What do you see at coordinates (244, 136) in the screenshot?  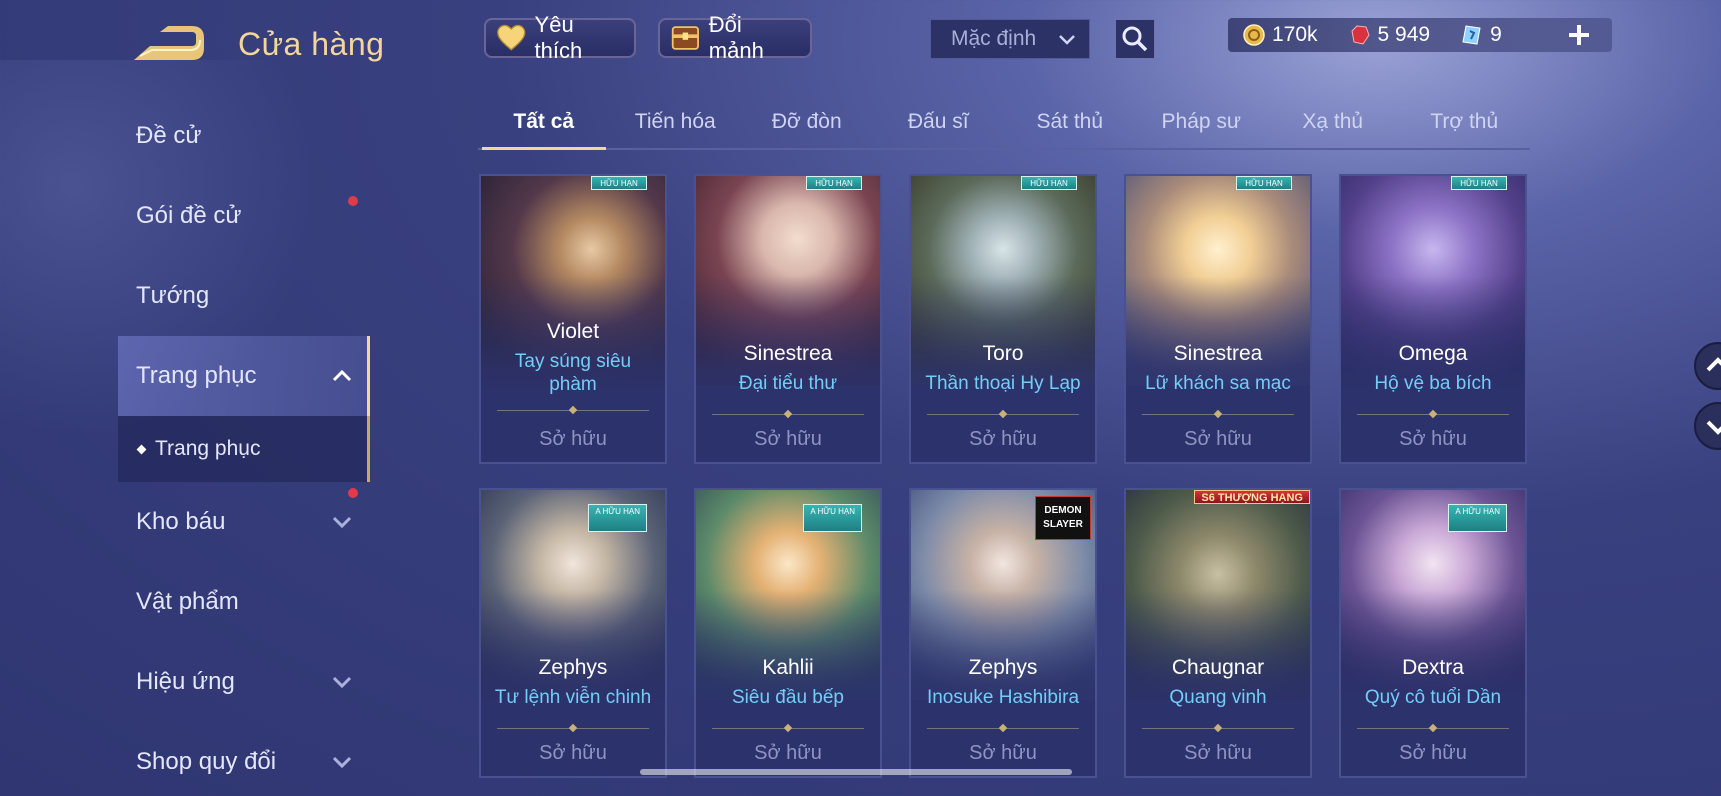 I see `sidebar-item-recommended: Đề cử` at bounding box center [244, 136].